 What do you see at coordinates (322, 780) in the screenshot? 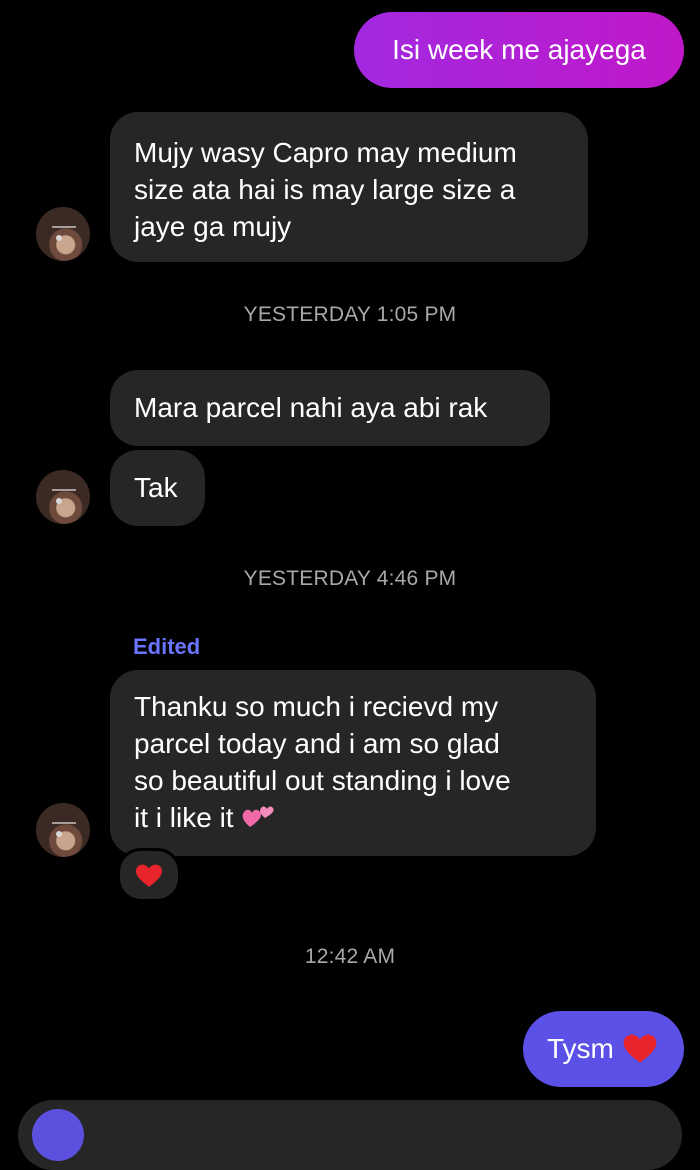
I see `message-text-line: so beautiful out standing i love` at bounding box center [322, 780].